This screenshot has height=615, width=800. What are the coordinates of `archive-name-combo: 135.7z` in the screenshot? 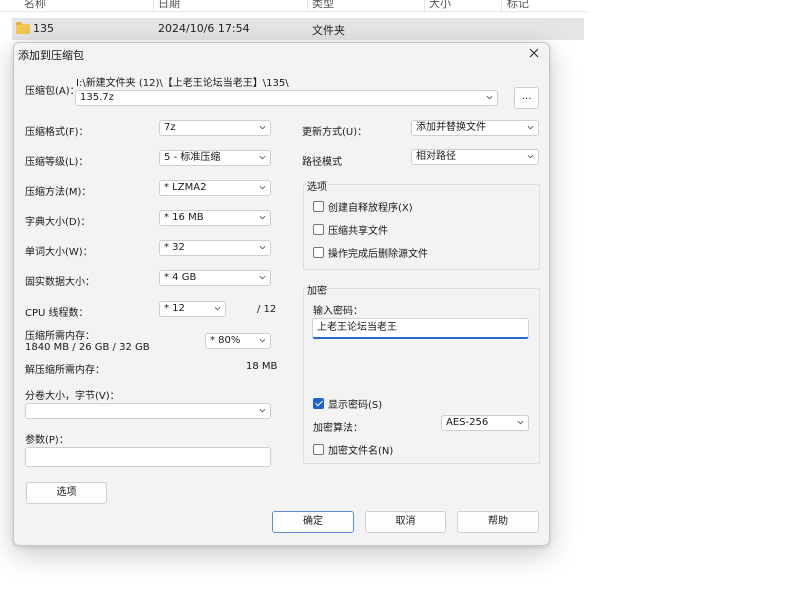 It's located at (286, 98).